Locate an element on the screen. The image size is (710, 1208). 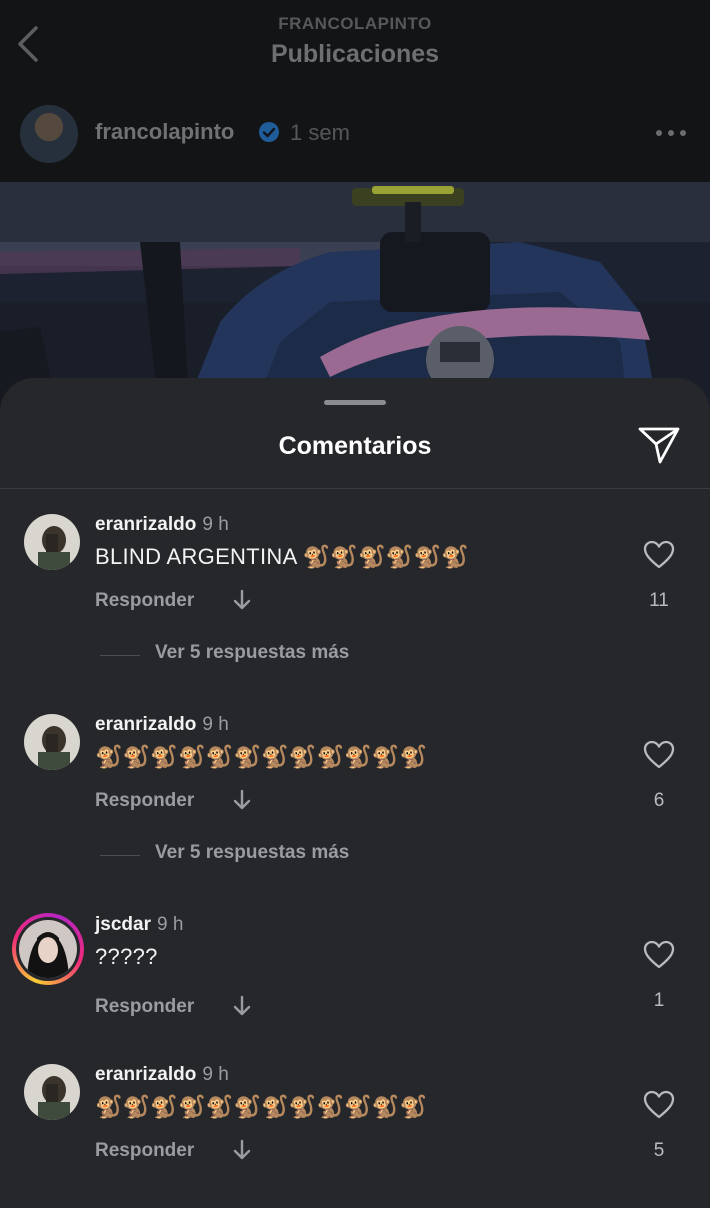
comment-item: eranrizaldo 9 h 🐒🐒🐒🐒🐒🐒🐒🐒🐒🐒🐒🐒 Responder 6 is located at coordinates (355, 769).